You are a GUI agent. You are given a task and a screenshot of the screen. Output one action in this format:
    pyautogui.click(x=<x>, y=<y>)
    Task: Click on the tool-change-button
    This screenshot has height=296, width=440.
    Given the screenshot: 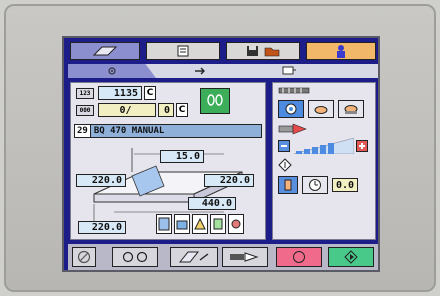 What is the action you would take?
    pyautogui.click(x=194, y=257)
    